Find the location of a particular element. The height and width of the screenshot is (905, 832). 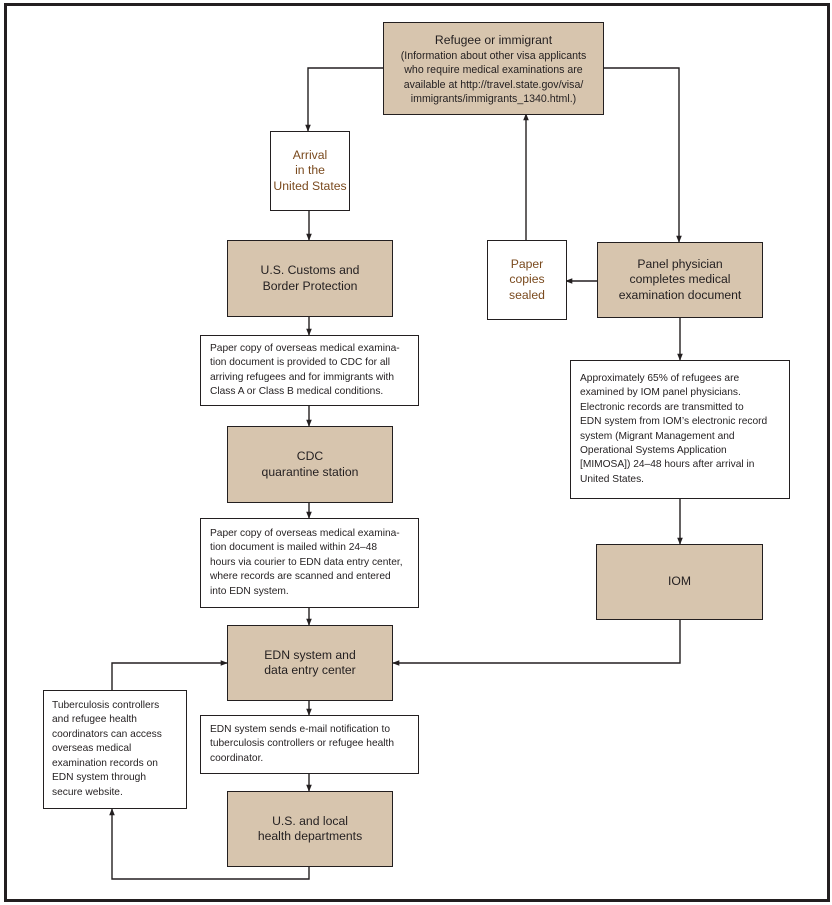

node-label: IOM is located at coordinates (679, 581).